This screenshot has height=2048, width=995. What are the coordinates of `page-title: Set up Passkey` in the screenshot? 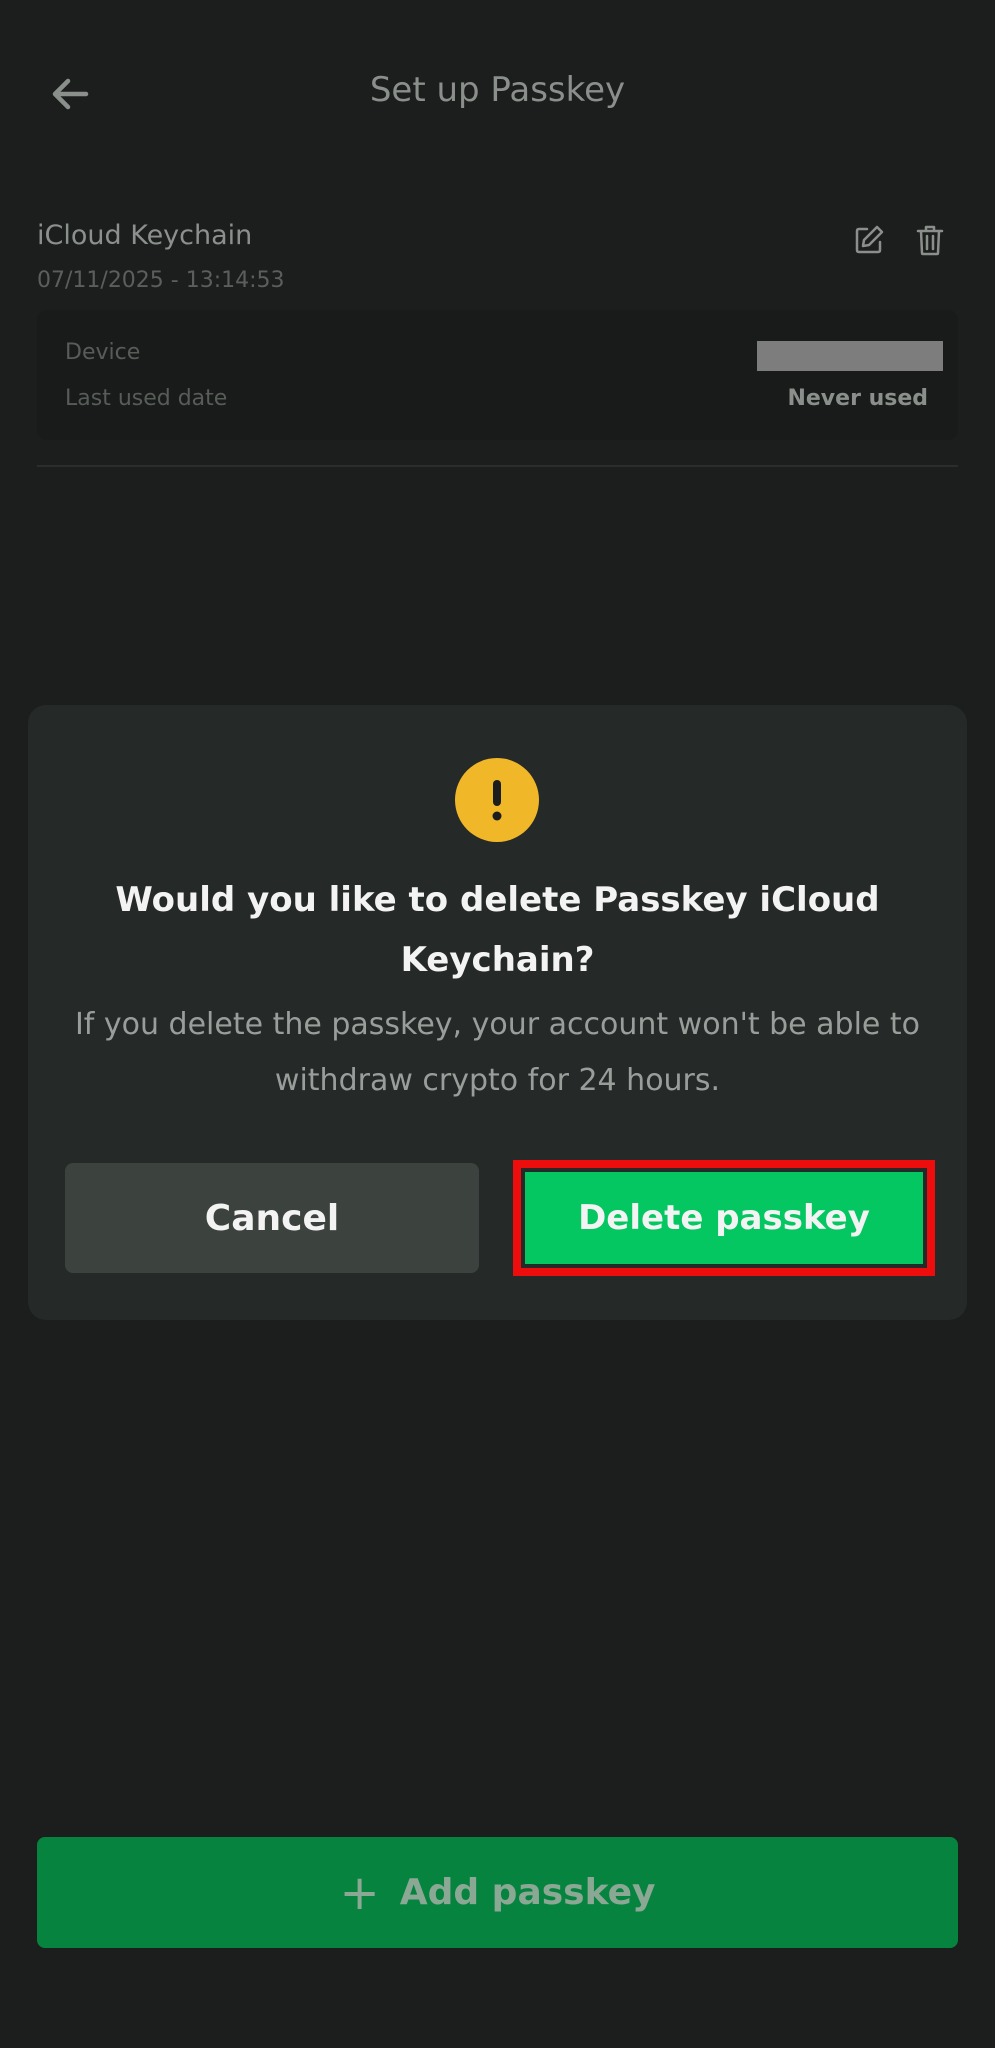 It's located at (497, 90).